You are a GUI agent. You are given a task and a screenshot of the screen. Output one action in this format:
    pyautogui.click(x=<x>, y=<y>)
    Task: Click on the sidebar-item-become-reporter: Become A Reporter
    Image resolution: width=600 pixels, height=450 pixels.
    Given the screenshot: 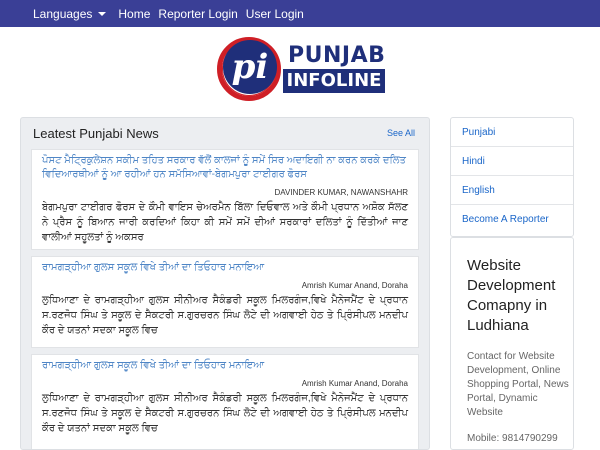 What is the action you would take?
    pyautogui.click(x=512, y=219)
    